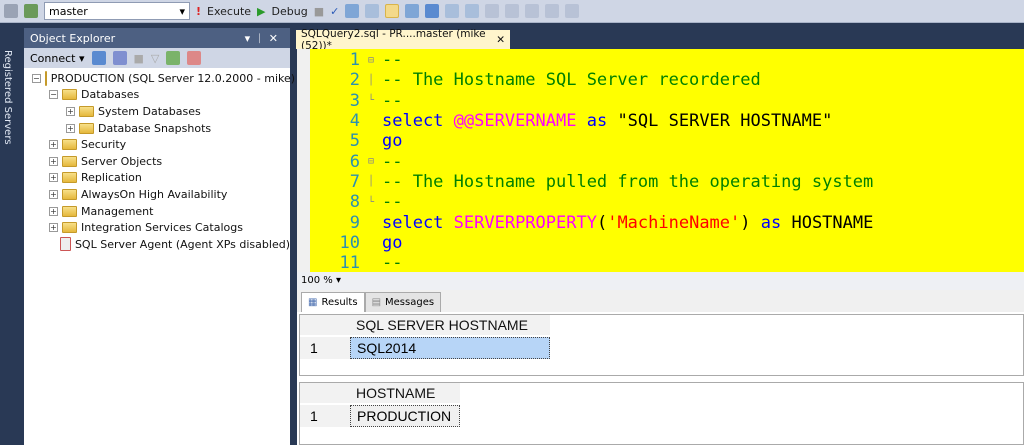 Image resolution: width=1024 pixels, height=445 pixels. What do you see at coordinates (356, 243) in the screenshot?
I see `code-line: 10 go` at bounding box center [356, 243].